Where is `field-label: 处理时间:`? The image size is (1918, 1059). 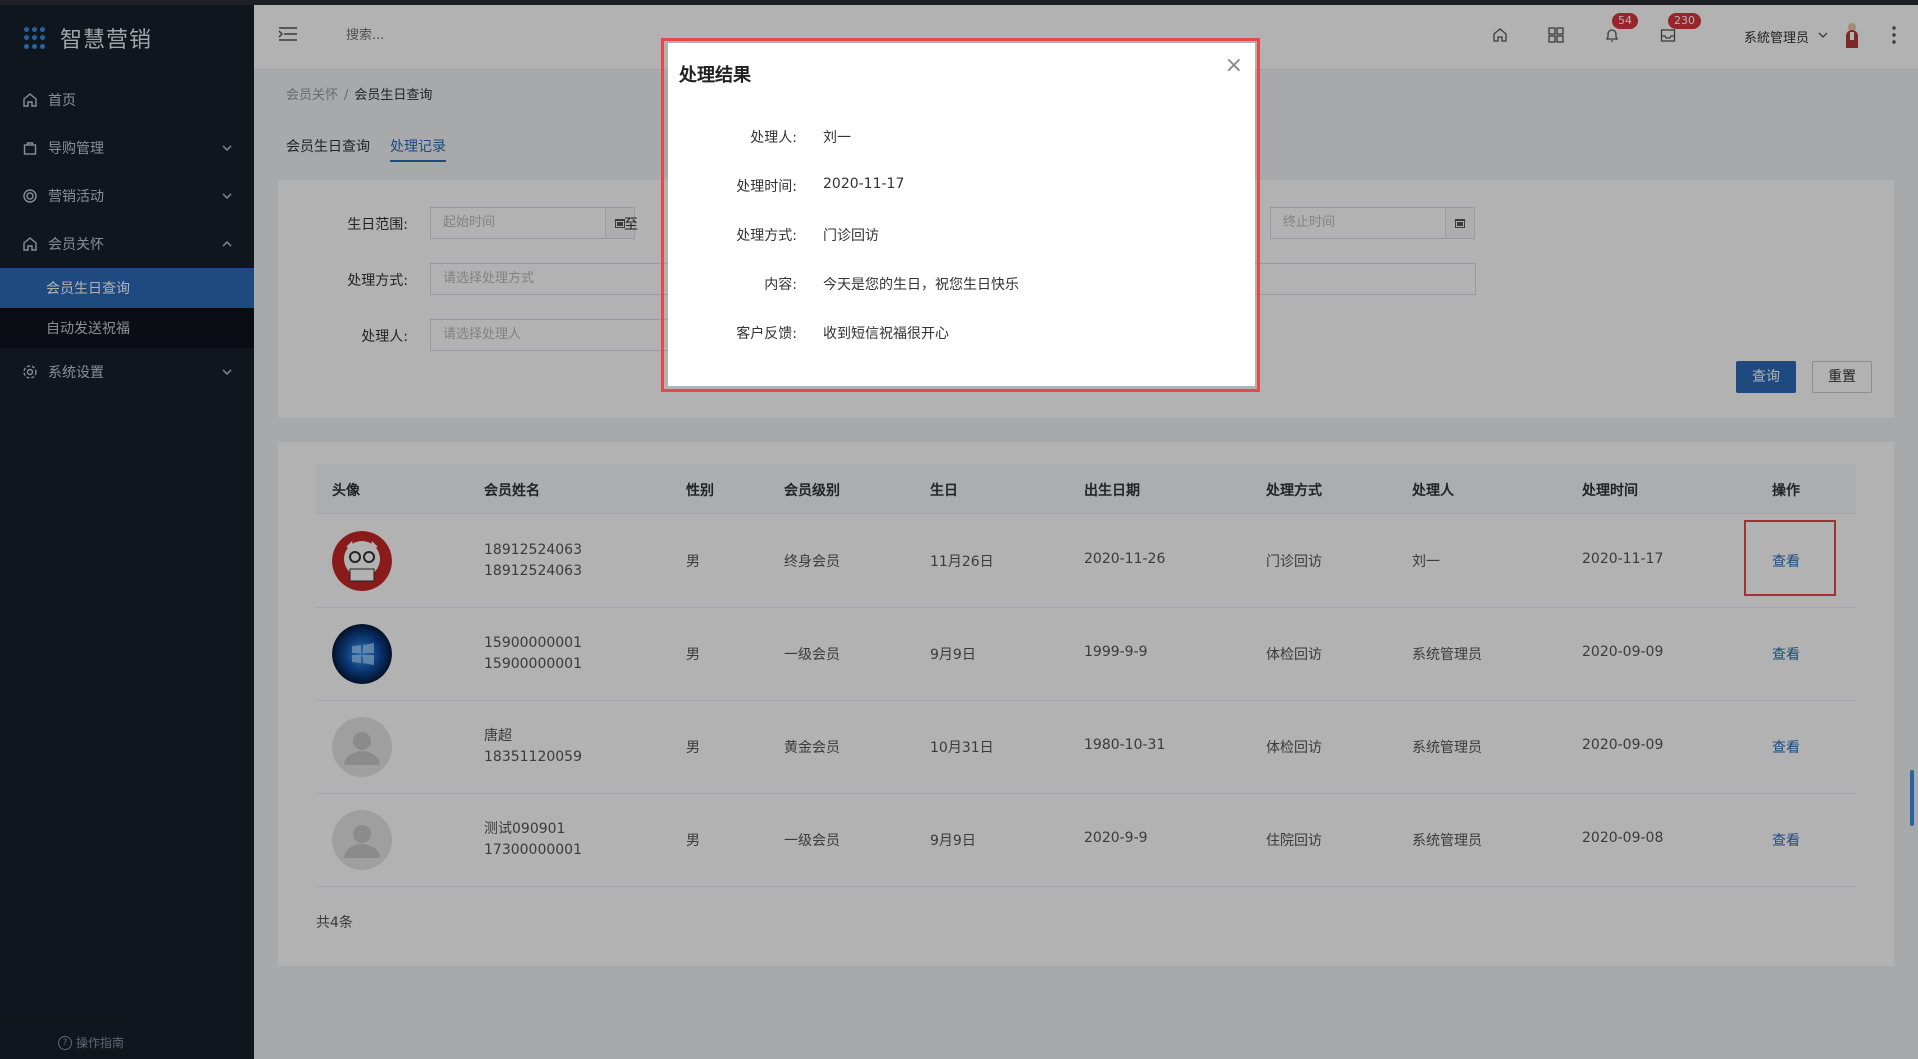
field-label: 处理时间: is located at coordinates (766, 187).